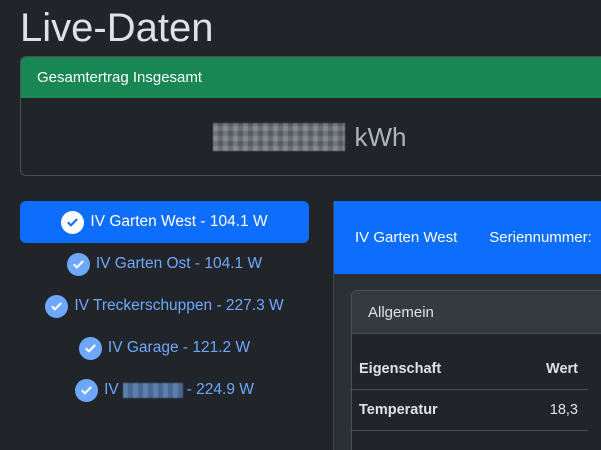 This screenshot has height=450, width=601. Describe the element at coordinates (400, 369) in the screenshot. I see `column-header-property: Eigenschaft` at that location.